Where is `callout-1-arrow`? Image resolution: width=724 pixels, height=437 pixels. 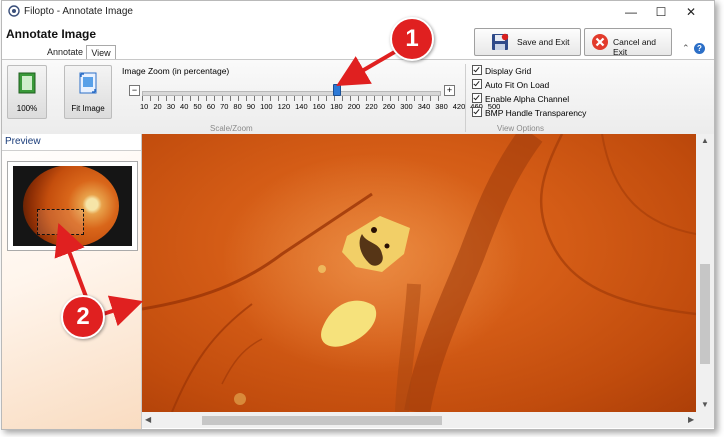 callout-1-arrow is located at coordinates (368, 67).